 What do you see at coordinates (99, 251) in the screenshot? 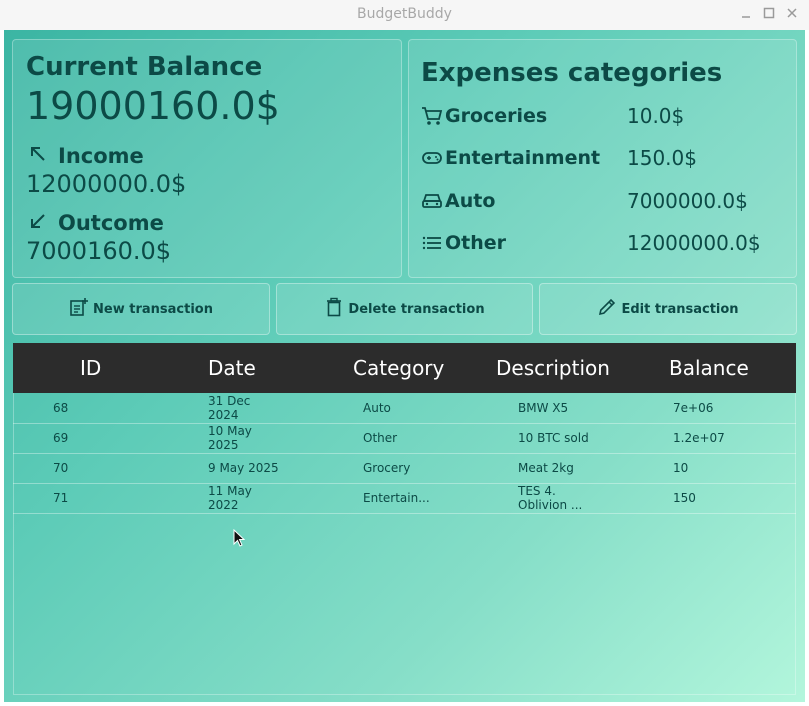
I see `outcome-value: 7000160.0$` at bounding box center [99, 251].